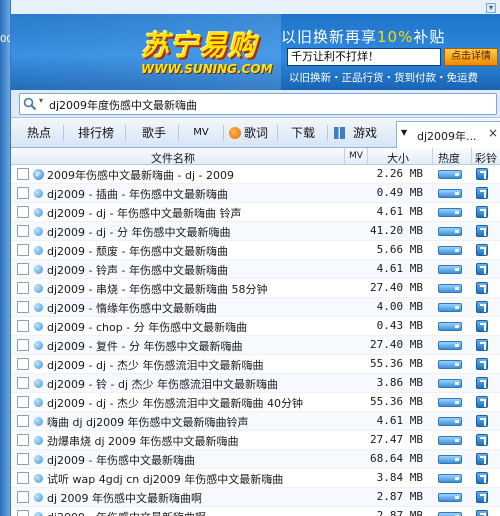 The width and height of the screenshot is (500, 516). I want to click on table-row: dj 2009 年伤感中文最新嗨曲啊 2.87 MB, so click(255, 497).